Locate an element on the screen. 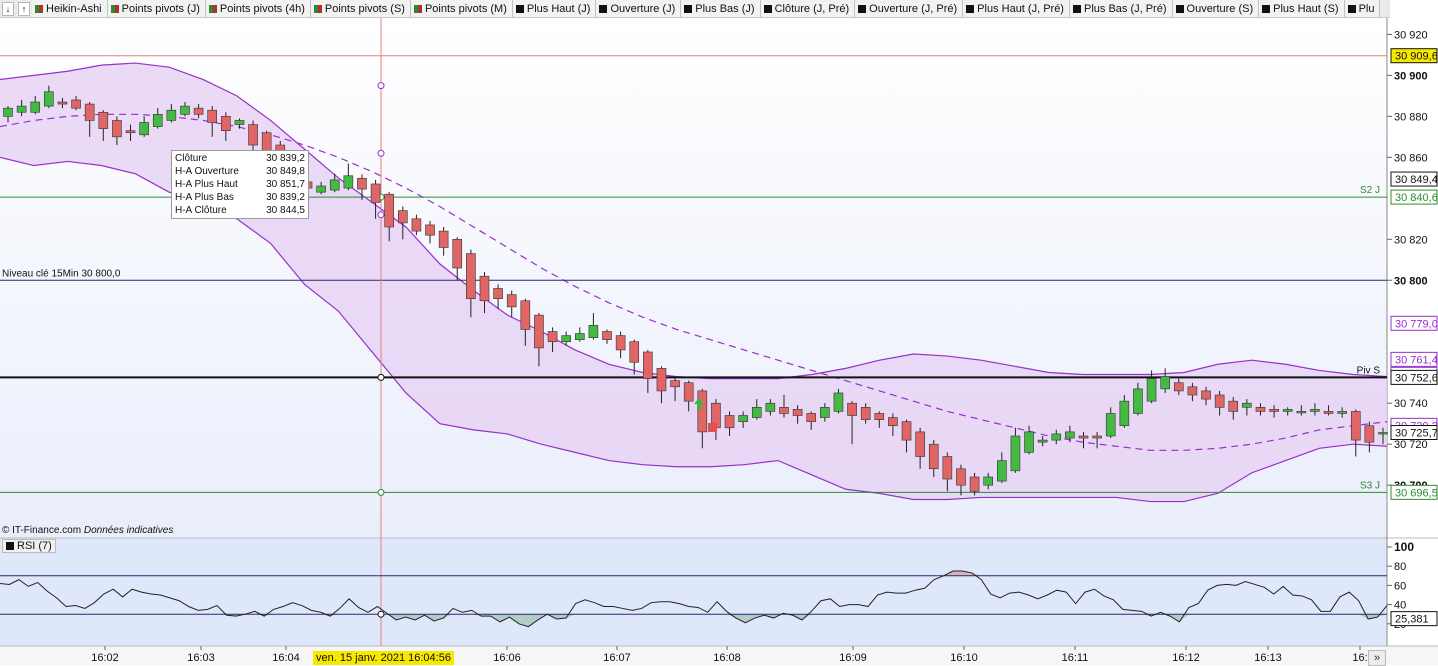 Image resolution: width=1438 pixels, height=666 pixels. level-label-piv-s: Piv S is located at coordinates (1369, 370).